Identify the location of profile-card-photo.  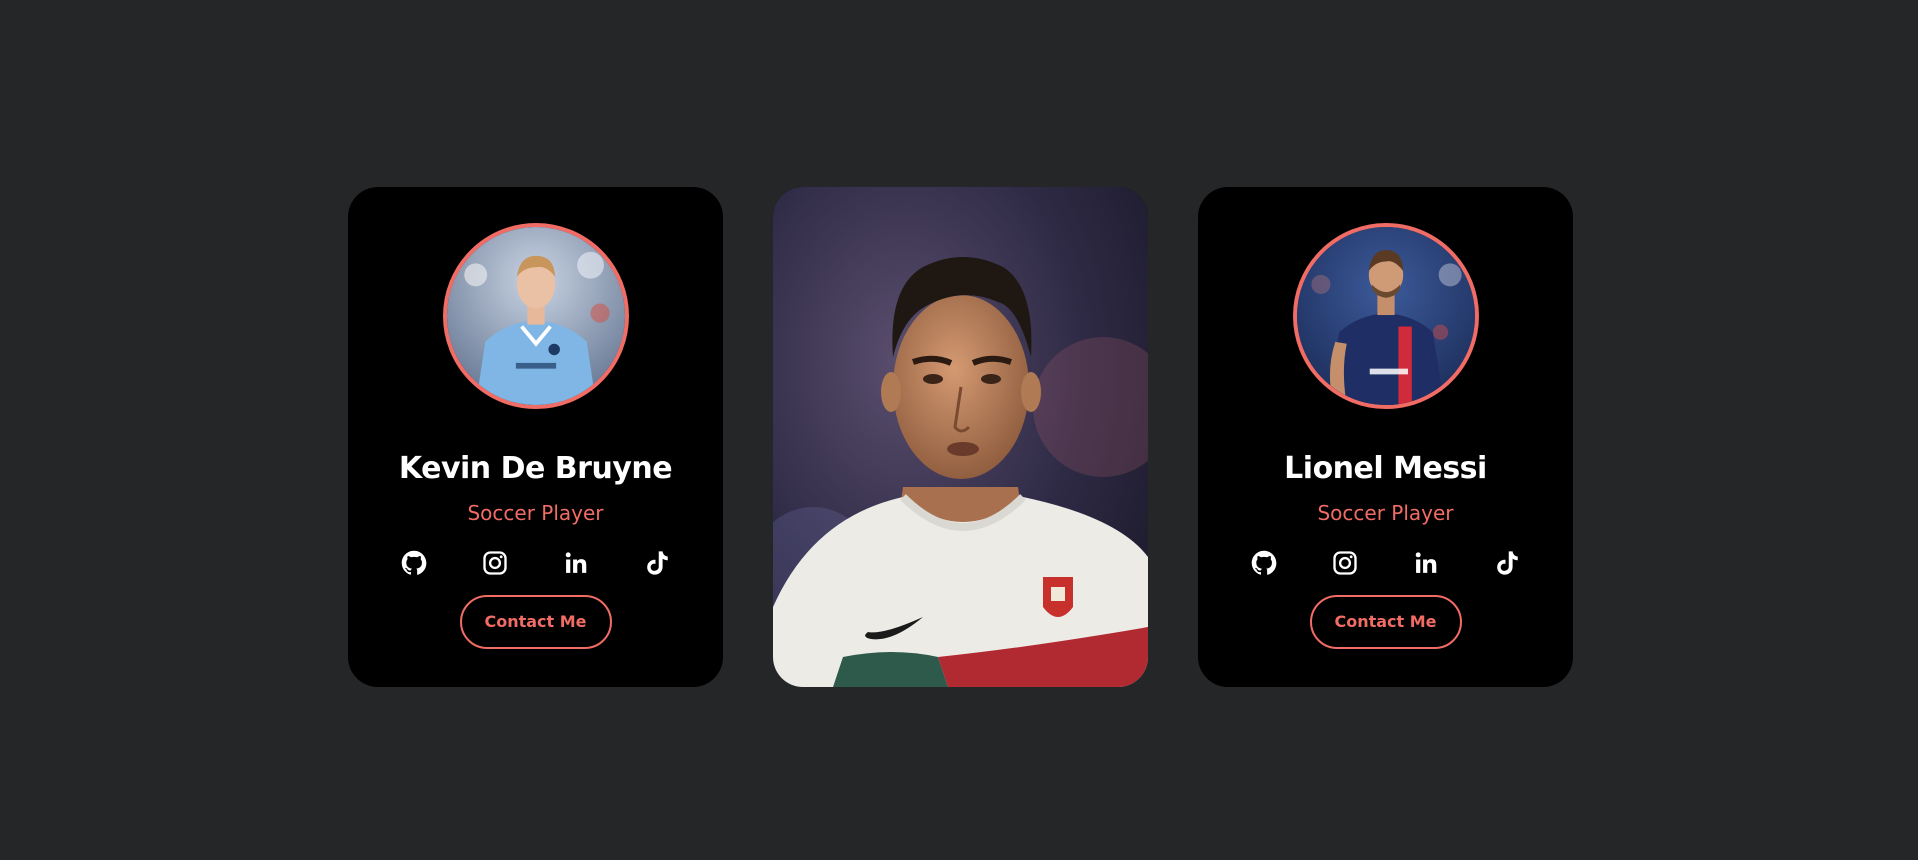
(960, 437).